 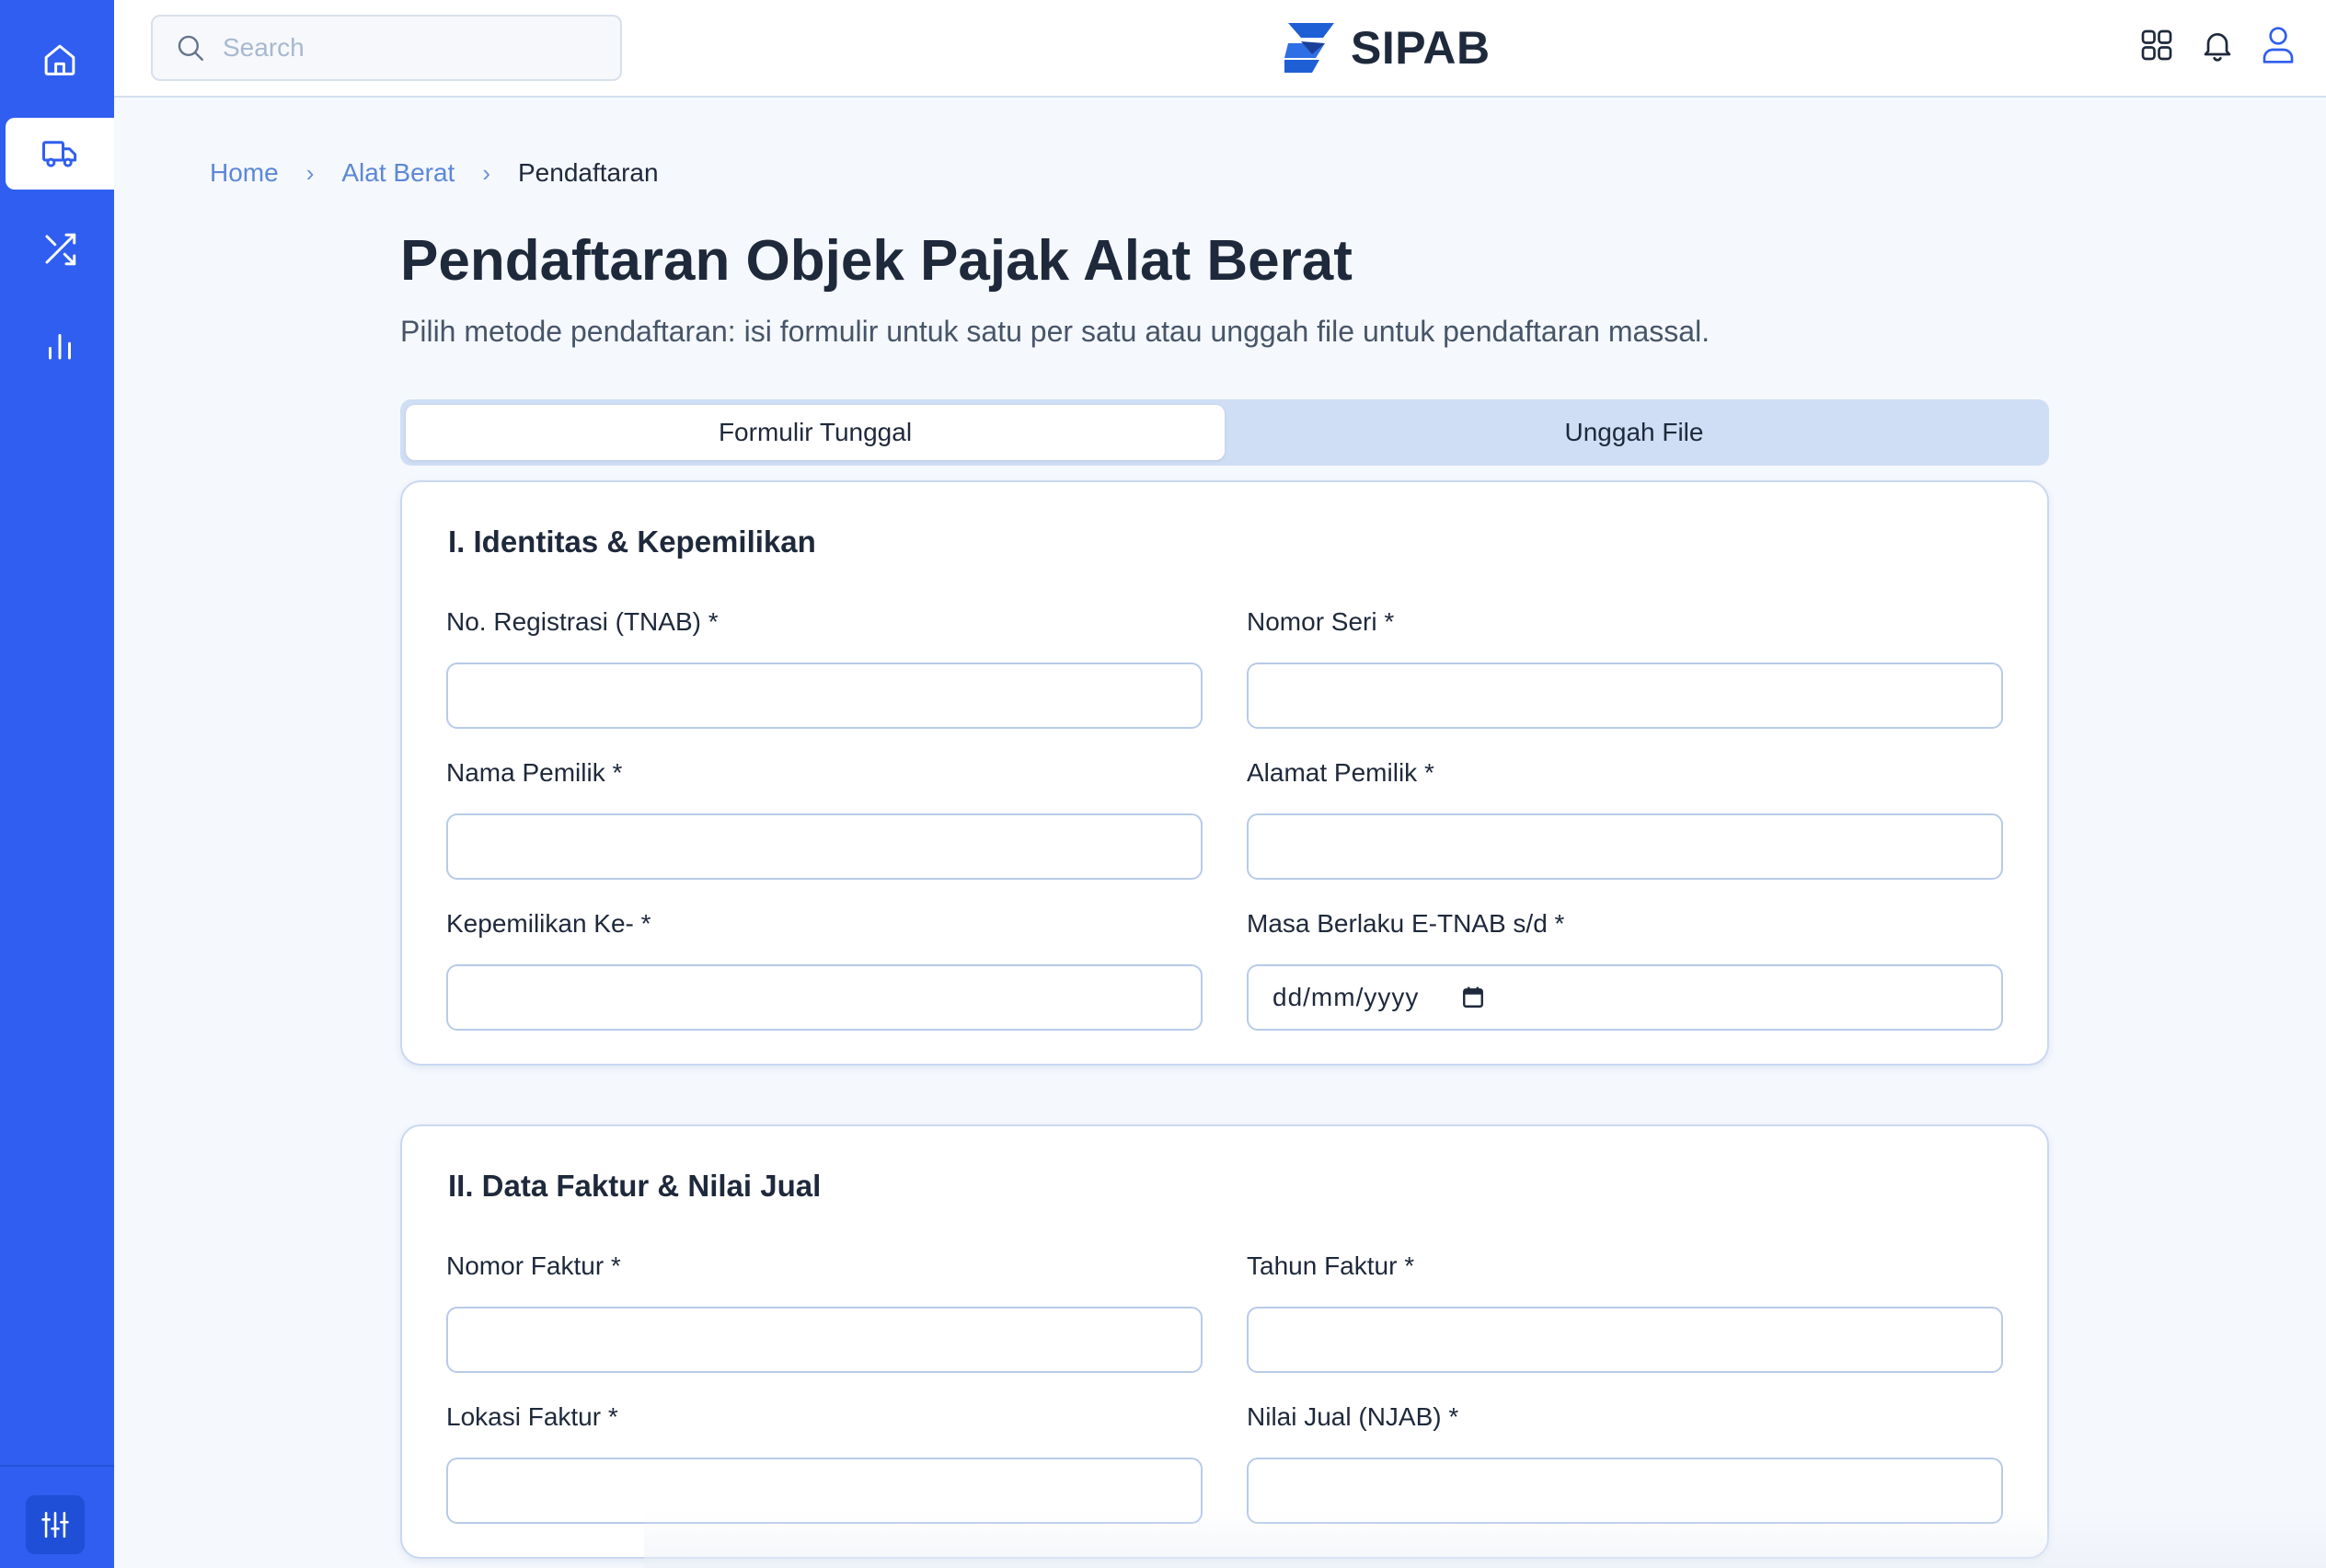 I want to click on nomor-faktur-input, so click(x=825, y=1340).